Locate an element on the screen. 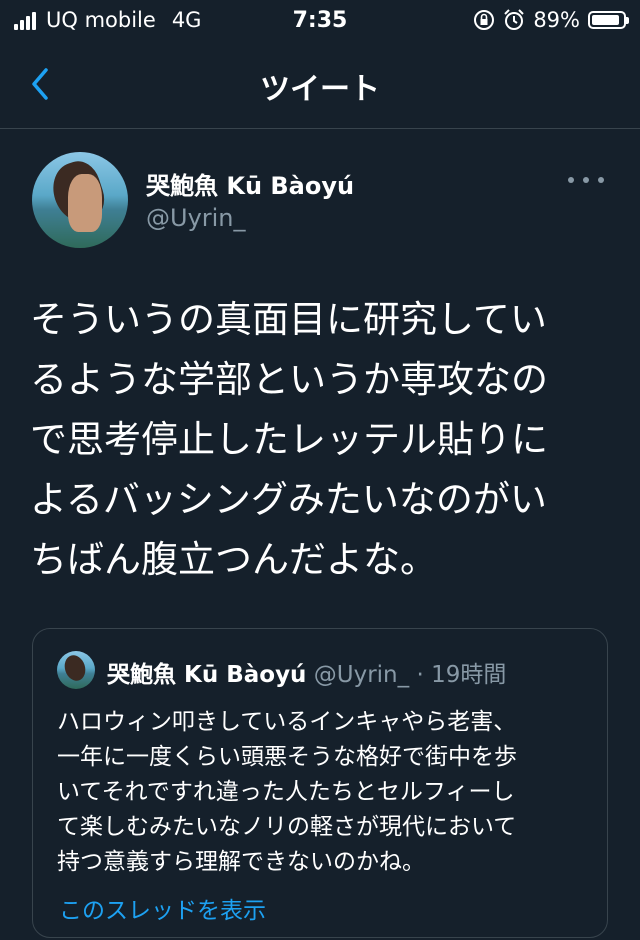 This screenshot has height=940, width=640. battery-percent: 89% is located at coordinates (556, 20).